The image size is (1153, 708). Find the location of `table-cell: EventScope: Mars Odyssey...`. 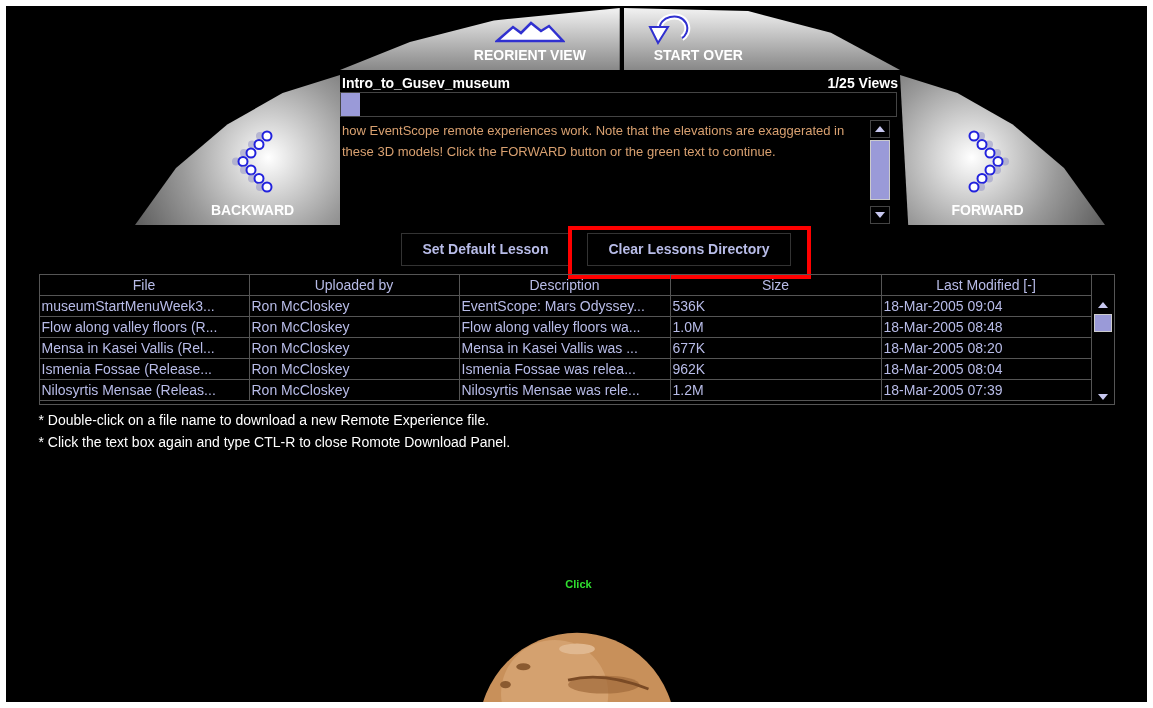

table-cell: EventScope: Mars Odyssey... is located at coordinates (565, 306).